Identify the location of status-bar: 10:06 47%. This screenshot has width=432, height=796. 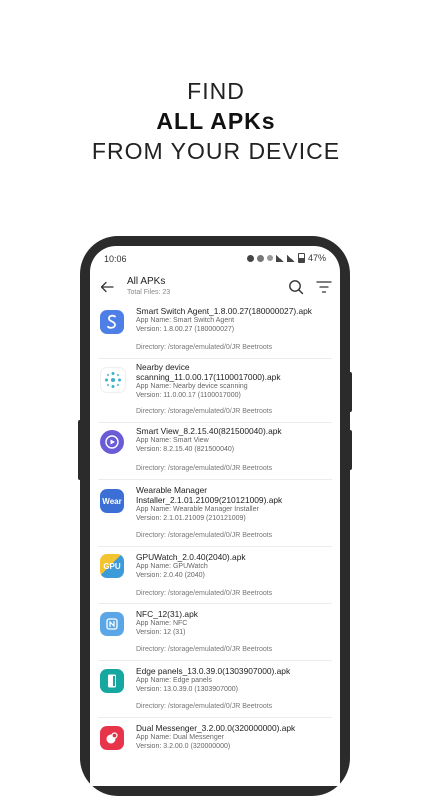
(215, 258).